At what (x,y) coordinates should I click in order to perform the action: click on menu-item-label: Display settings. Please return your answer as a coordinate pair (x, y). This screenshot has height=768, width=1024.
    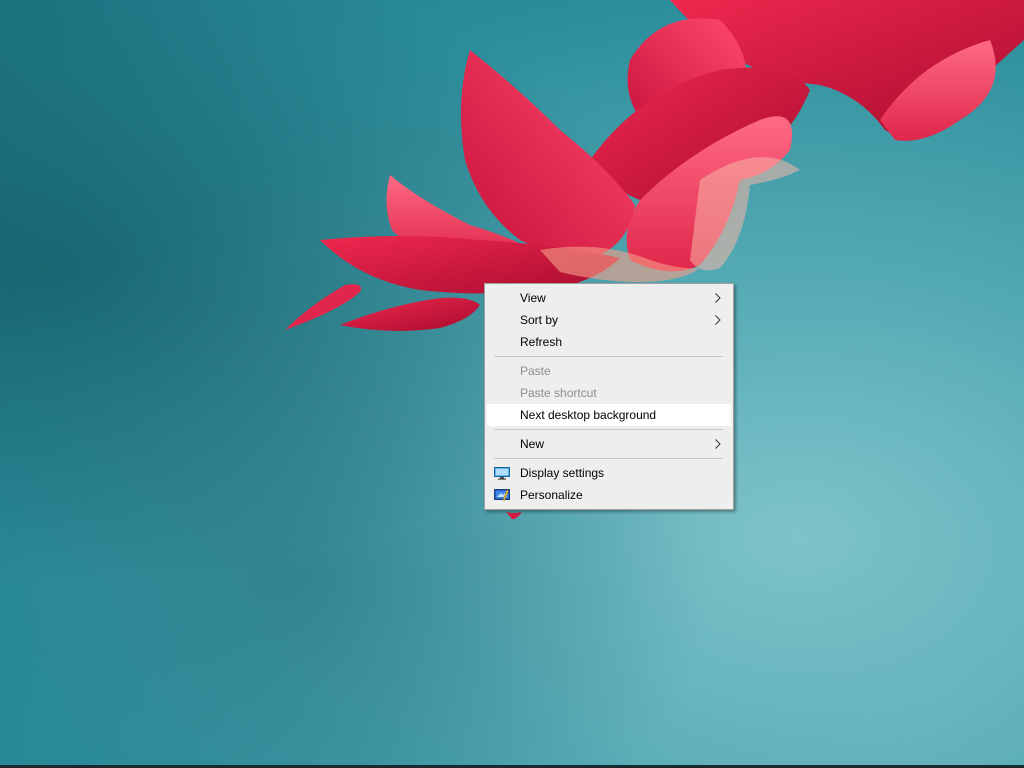
    Looking at the image, I should click on (562, 473).